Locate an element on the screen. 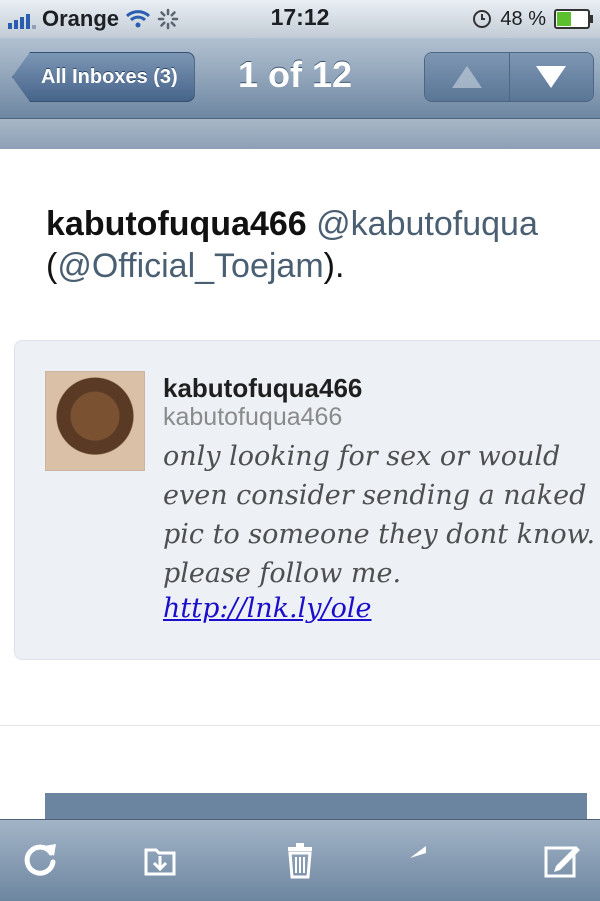 The image size is (600, 901). trash-icon is located at coordinates (300, 861).